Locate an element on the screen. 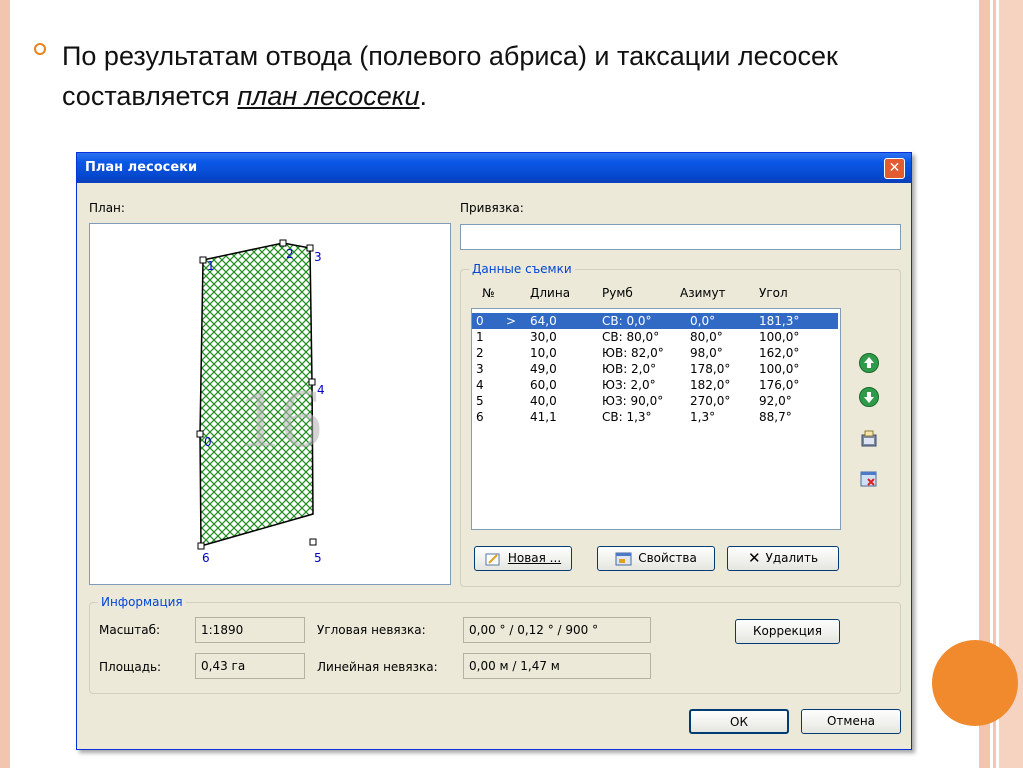 This screenshot has width=1023, height=768. col-header-angle: Угол is located at coordinates (773, 293).